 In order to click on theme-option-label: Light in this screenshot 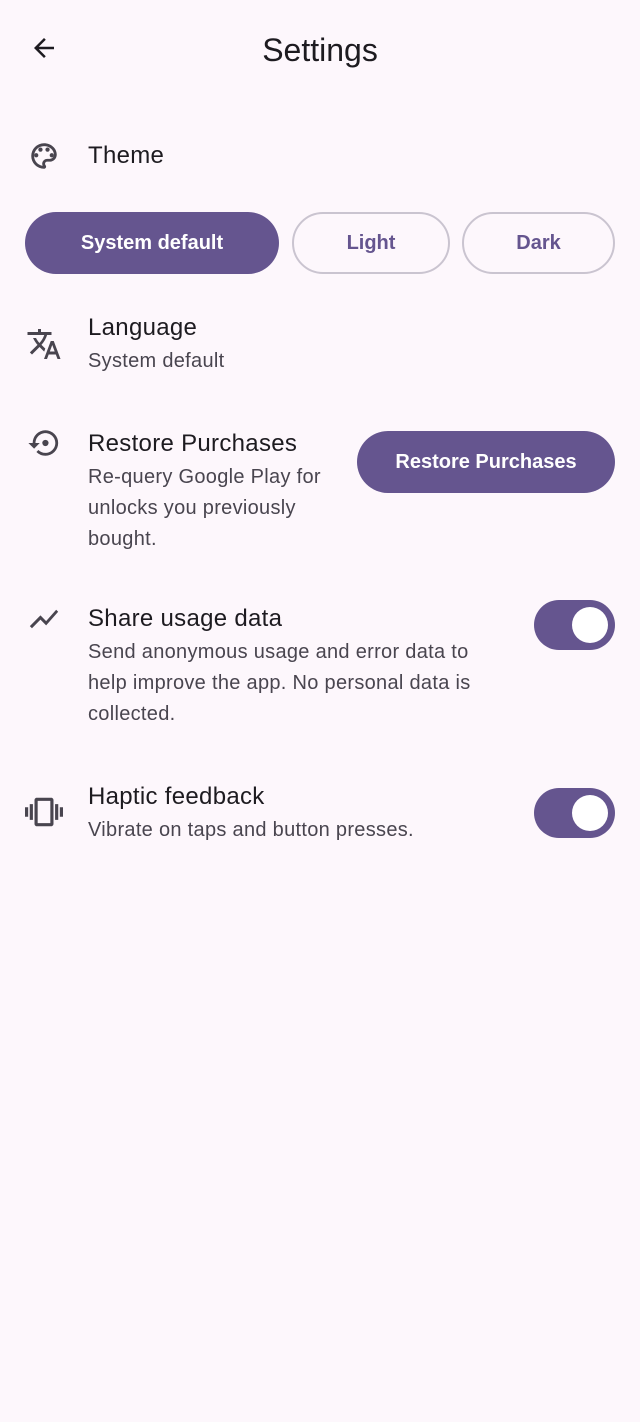, I will do `click(371, 242)`.